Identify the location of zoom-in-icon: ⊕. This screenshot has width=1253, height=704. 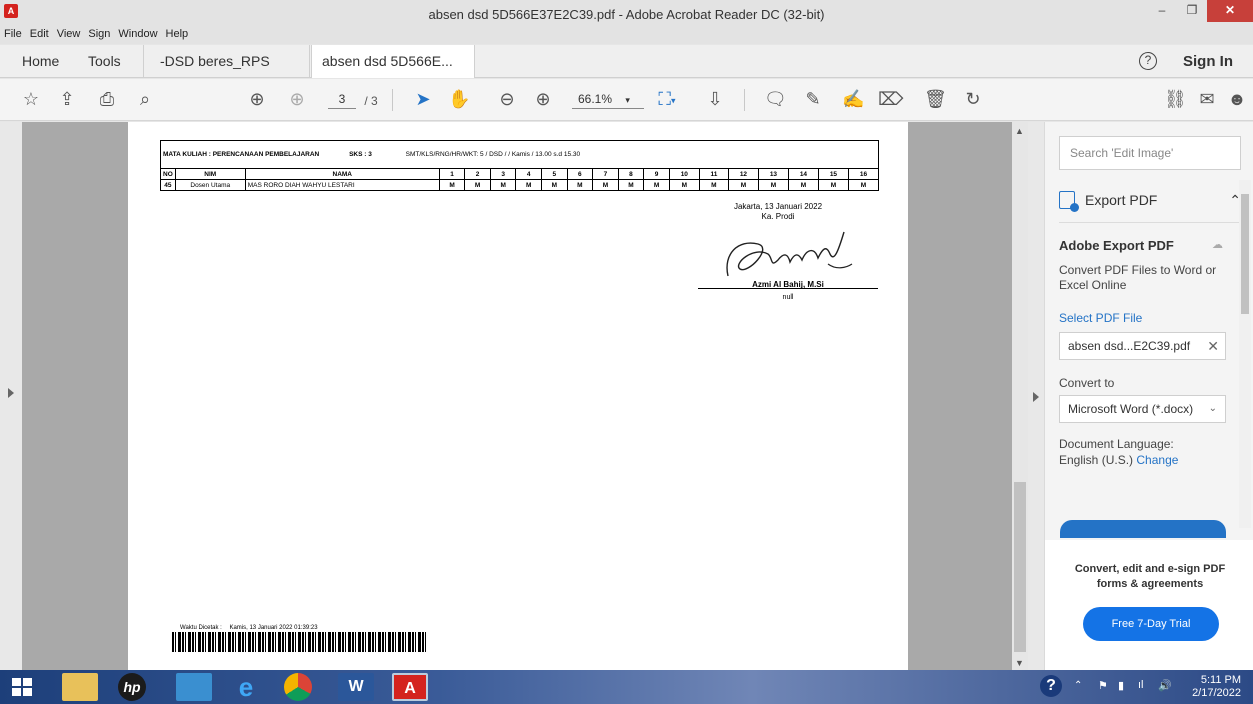
(543, 99).